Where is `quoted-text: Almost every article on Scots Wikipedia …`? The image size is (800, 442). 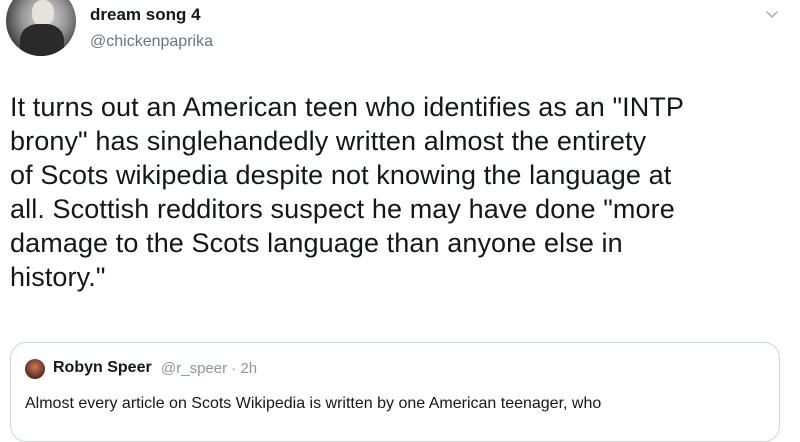 quoted-text: Almost every article on Scots Wikipedia … is located at coordinates (313, 403).